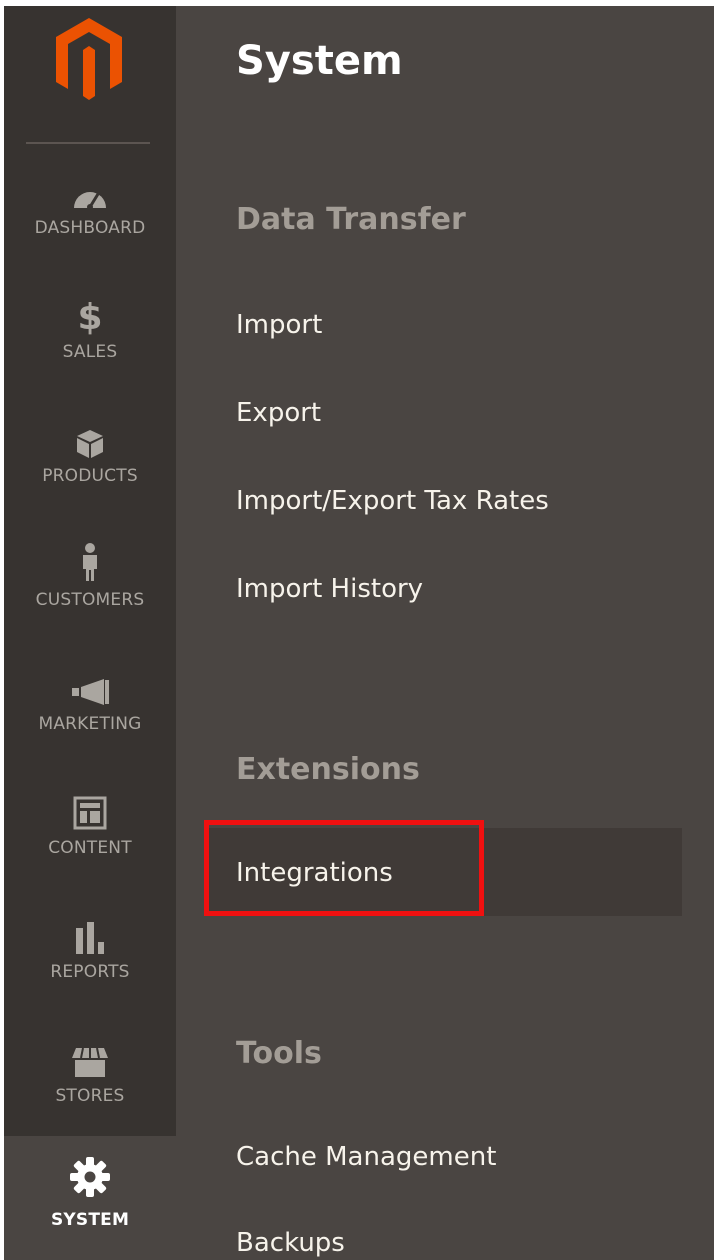 The image size is (714, 1260). Describe the element at coordinates (90, 724) in the screenshot. I see `sidebar-item-label: MARKETING` at that location.